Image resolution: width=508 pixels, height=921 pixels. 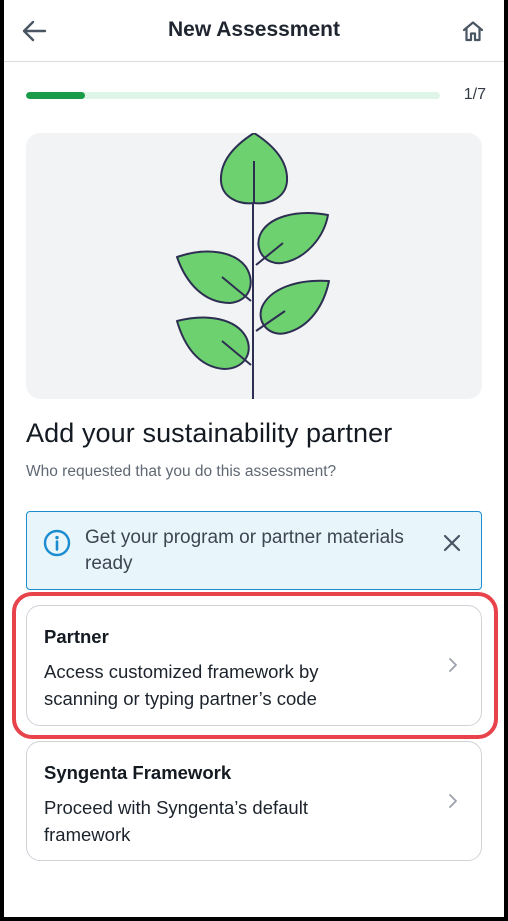 I want to click on close-icon, so click(x=452, y=543).